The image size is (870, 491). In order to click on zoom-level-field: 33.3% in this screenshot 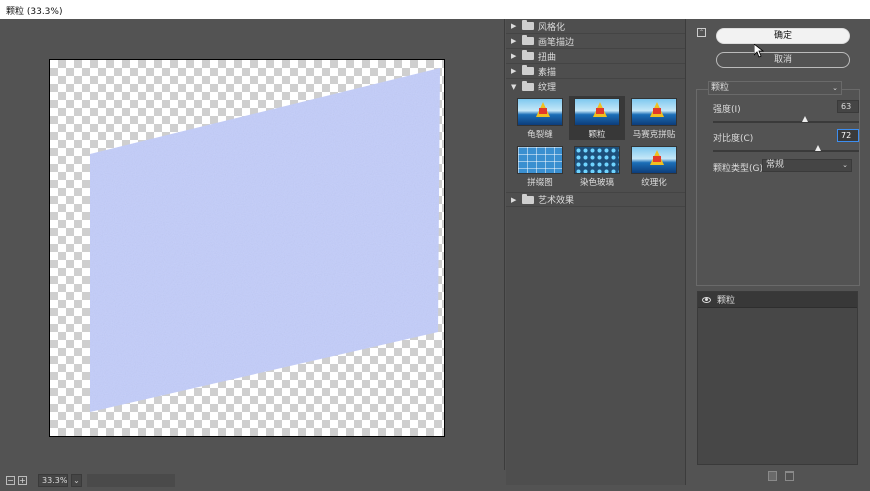, I will do `click(53, 480)`.